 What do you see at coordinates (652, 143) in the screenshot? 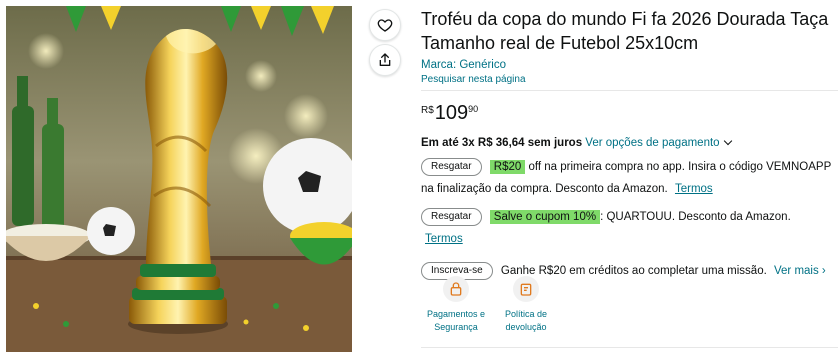
I see `payment-options-label: Ver opções de pagamento` at bounding box center [652, 143].